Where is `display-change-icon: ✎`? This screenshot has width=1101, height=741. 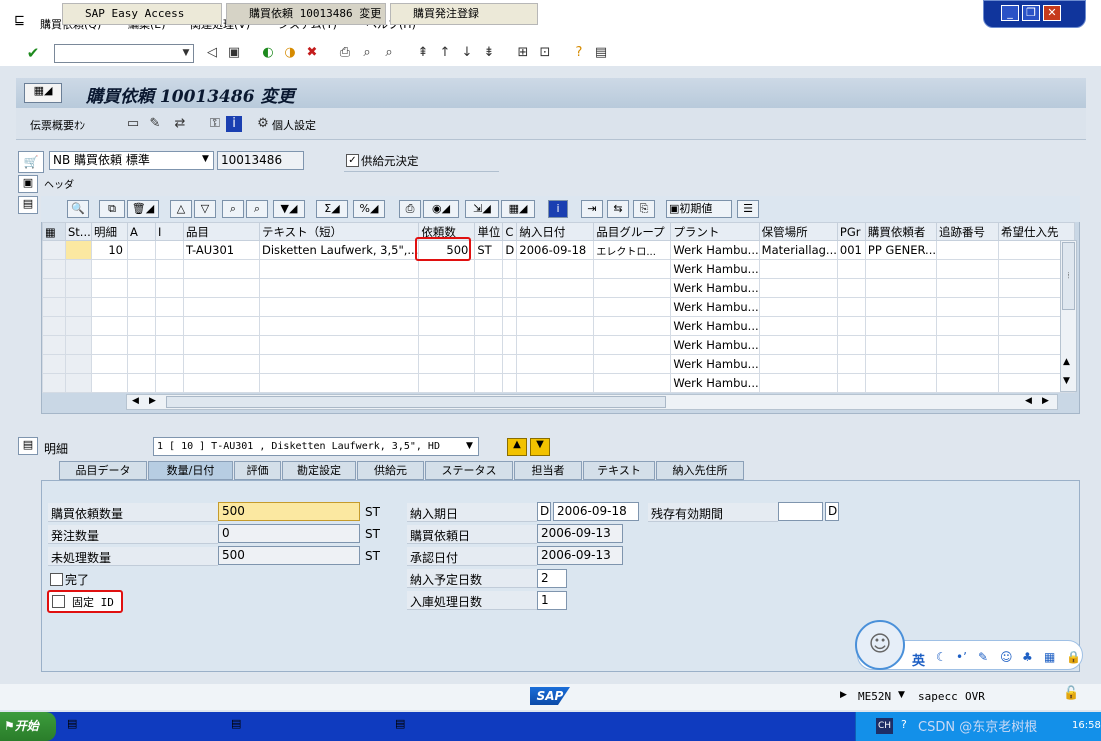
display-change-icon: ✎ is located at coordinates (155, 124).